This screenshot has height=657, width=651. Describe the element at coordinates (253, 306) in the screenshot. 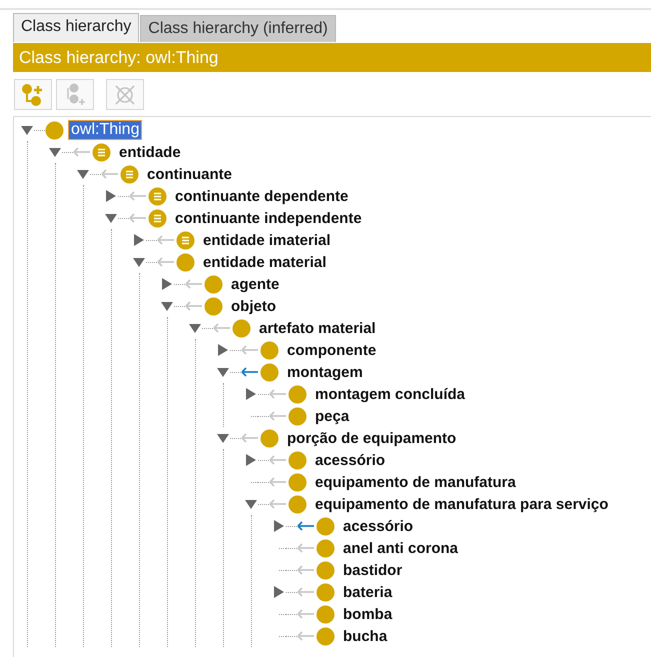

I see `class-label: objeto` at that location.